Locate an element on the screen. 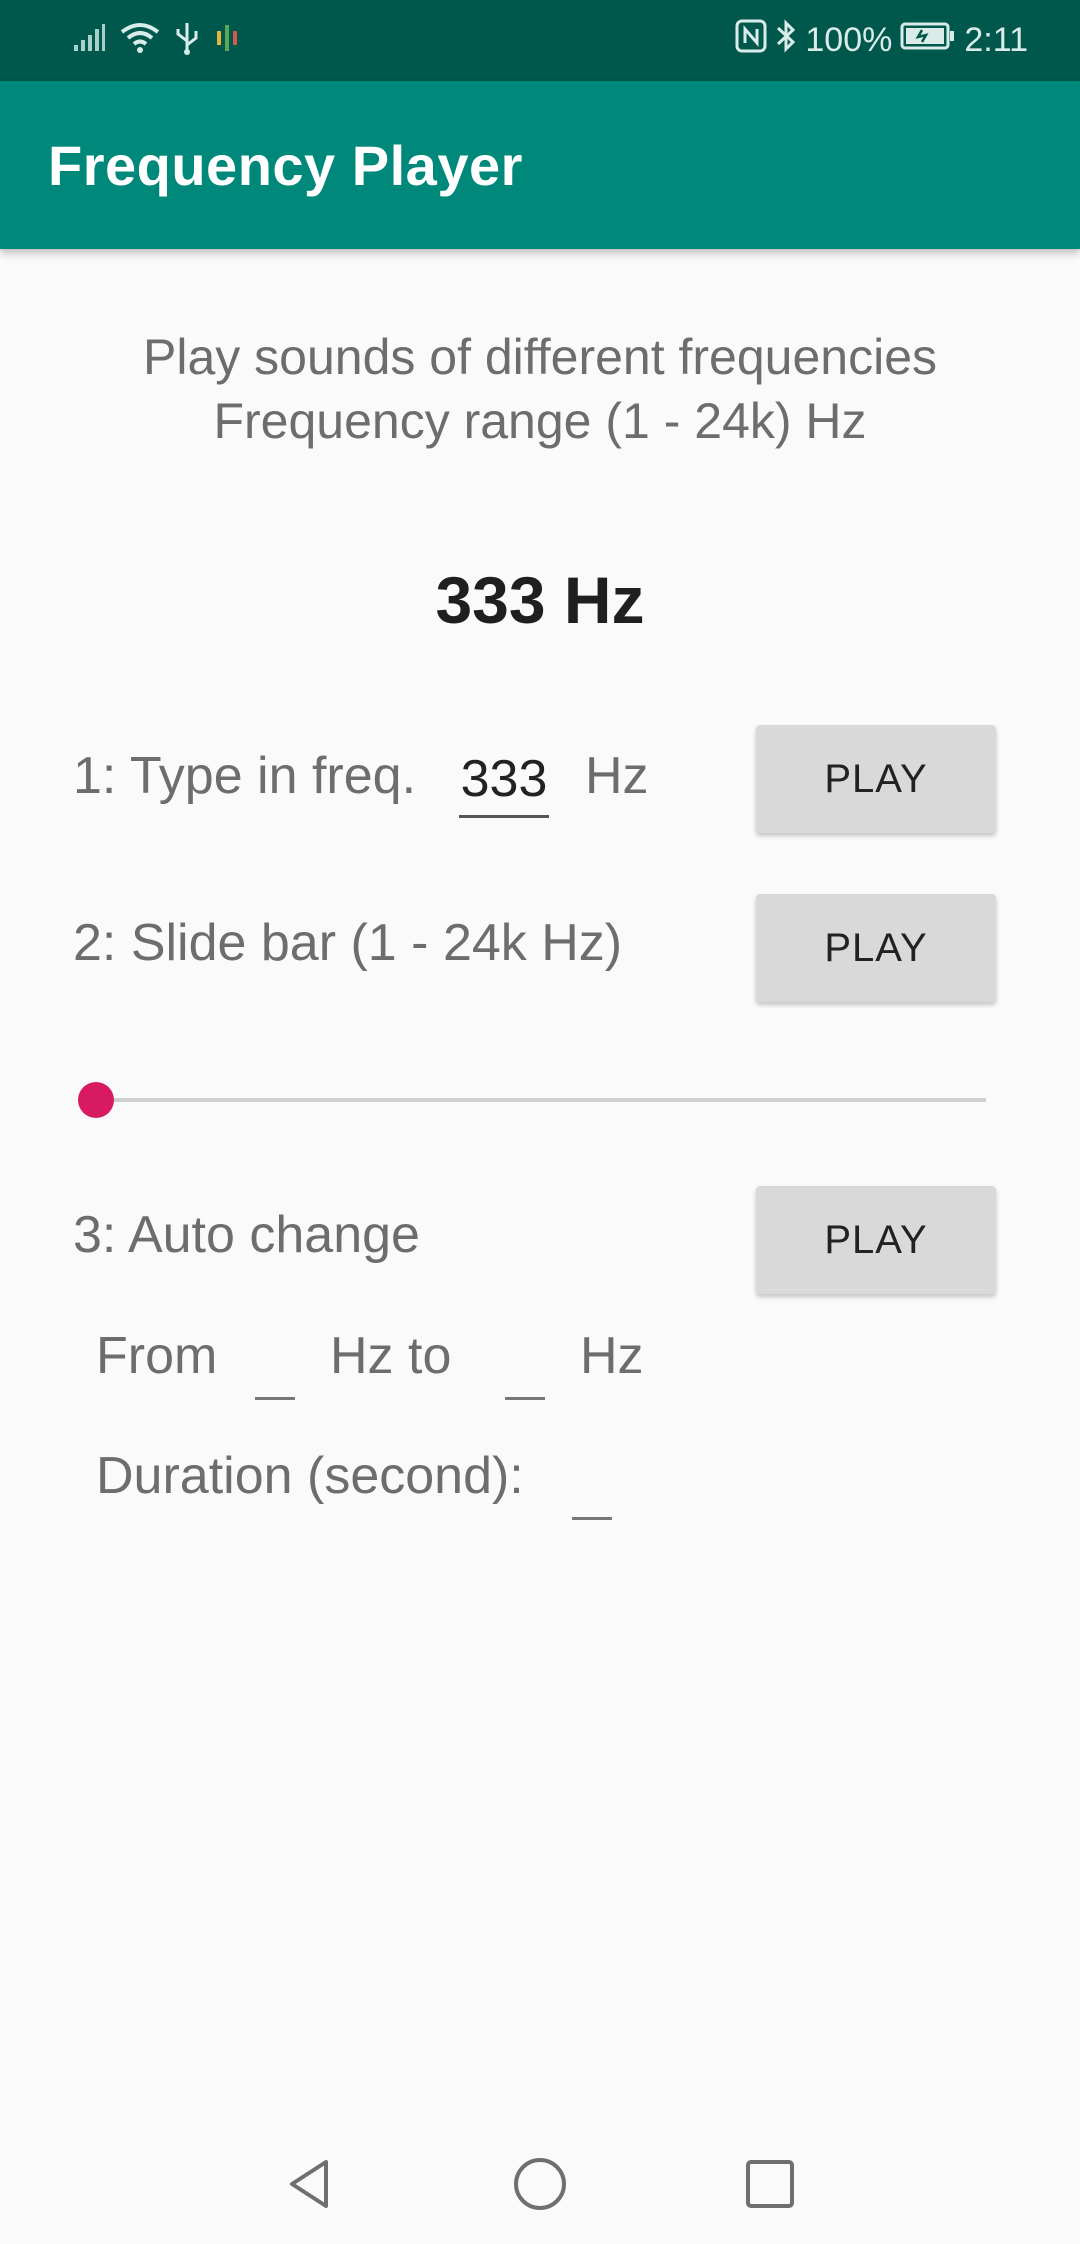 The image size is (1080, 2244). slider-track is located at coordinates (541, 1100).